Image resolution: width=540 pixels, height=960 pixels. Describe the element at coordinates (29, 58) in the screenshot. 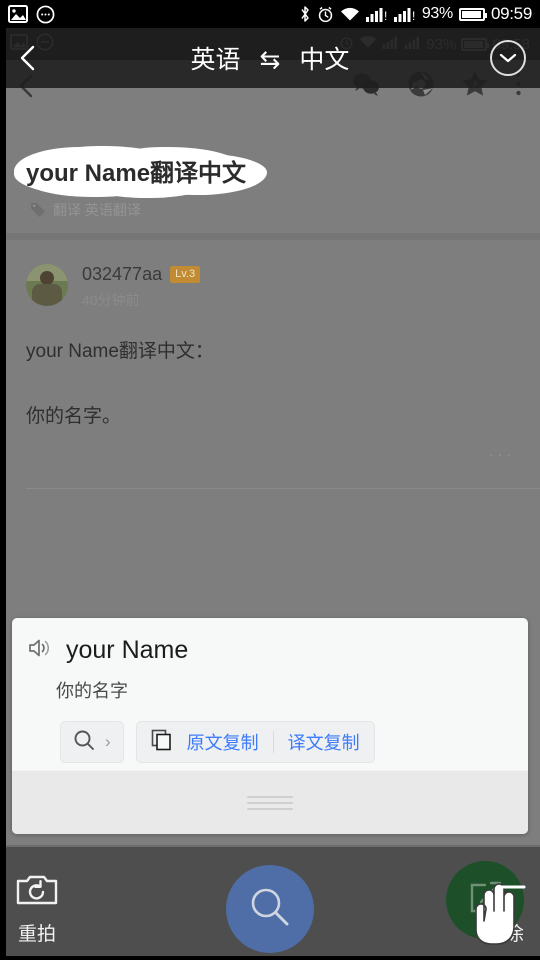

I see `back-chevron-icon` at that location.